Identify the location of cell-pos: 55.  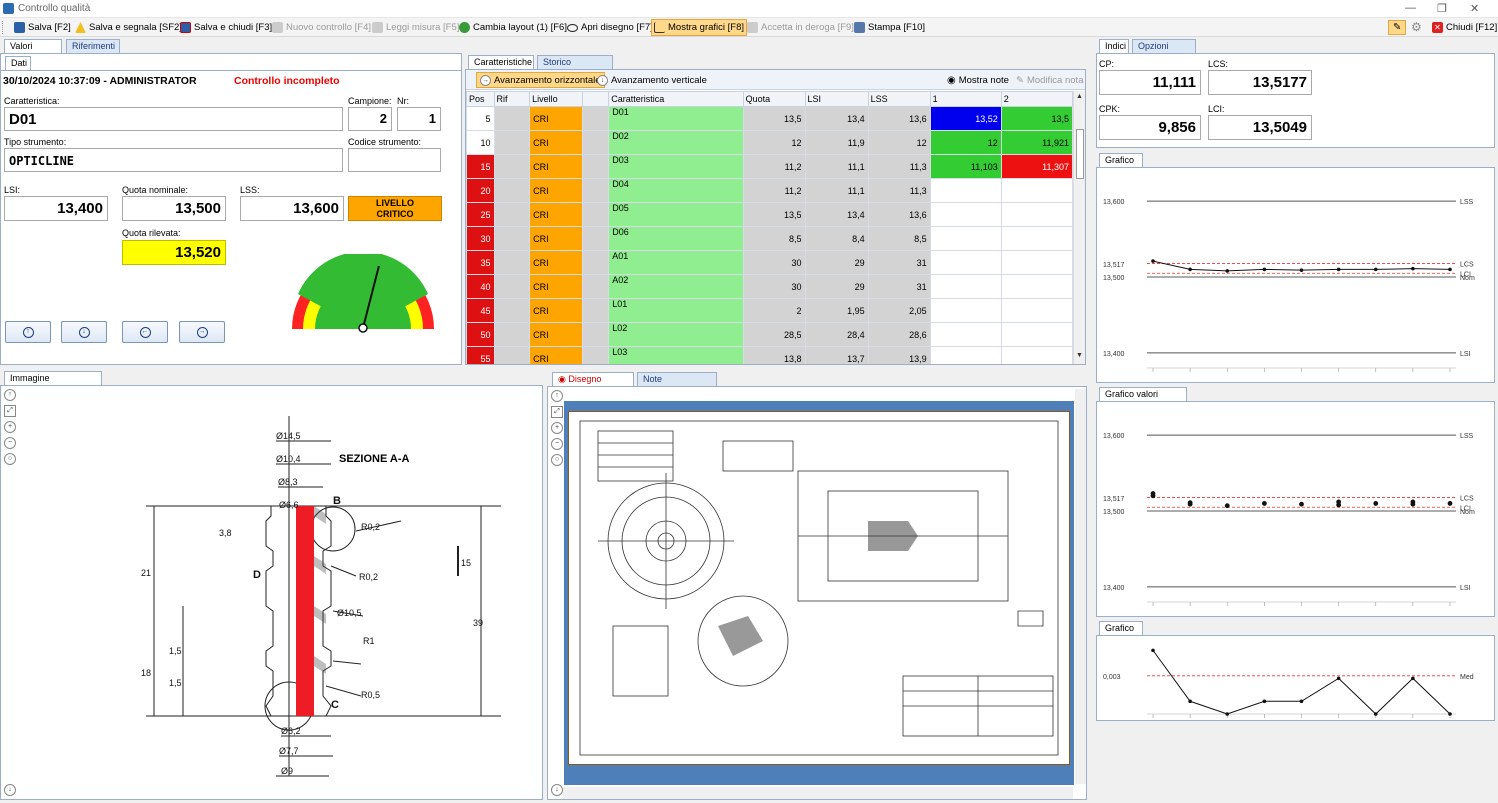
(480, 355).